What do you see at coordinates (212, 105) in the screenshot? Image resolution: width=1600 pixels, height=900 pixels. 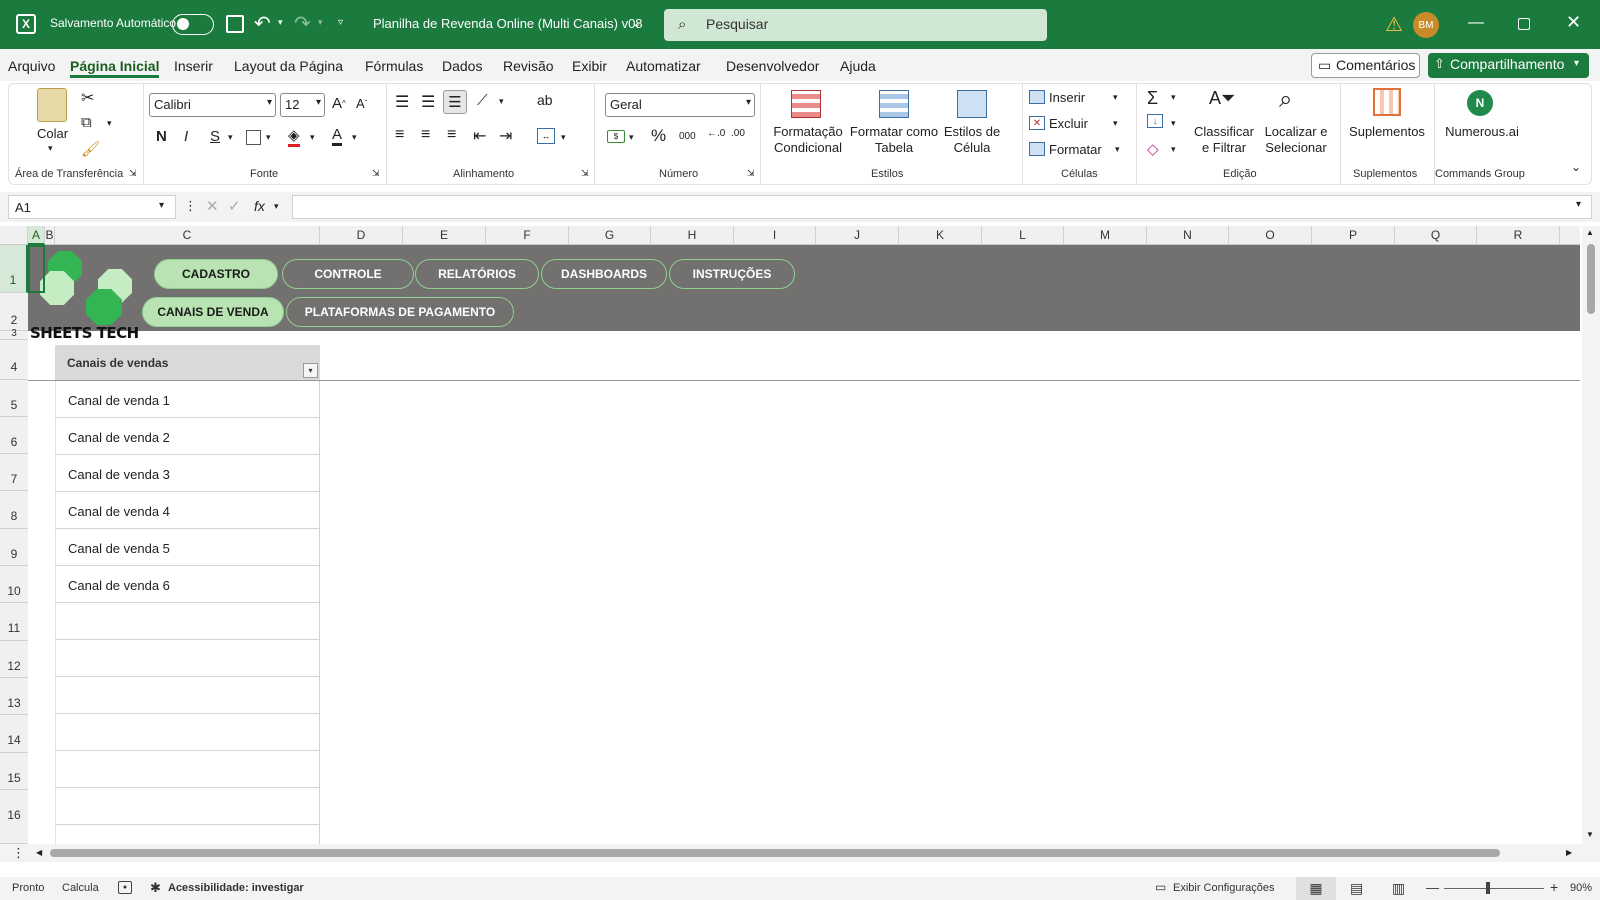 I see `font-name-select: Calibri ▾` at bounding box center [212, 105].